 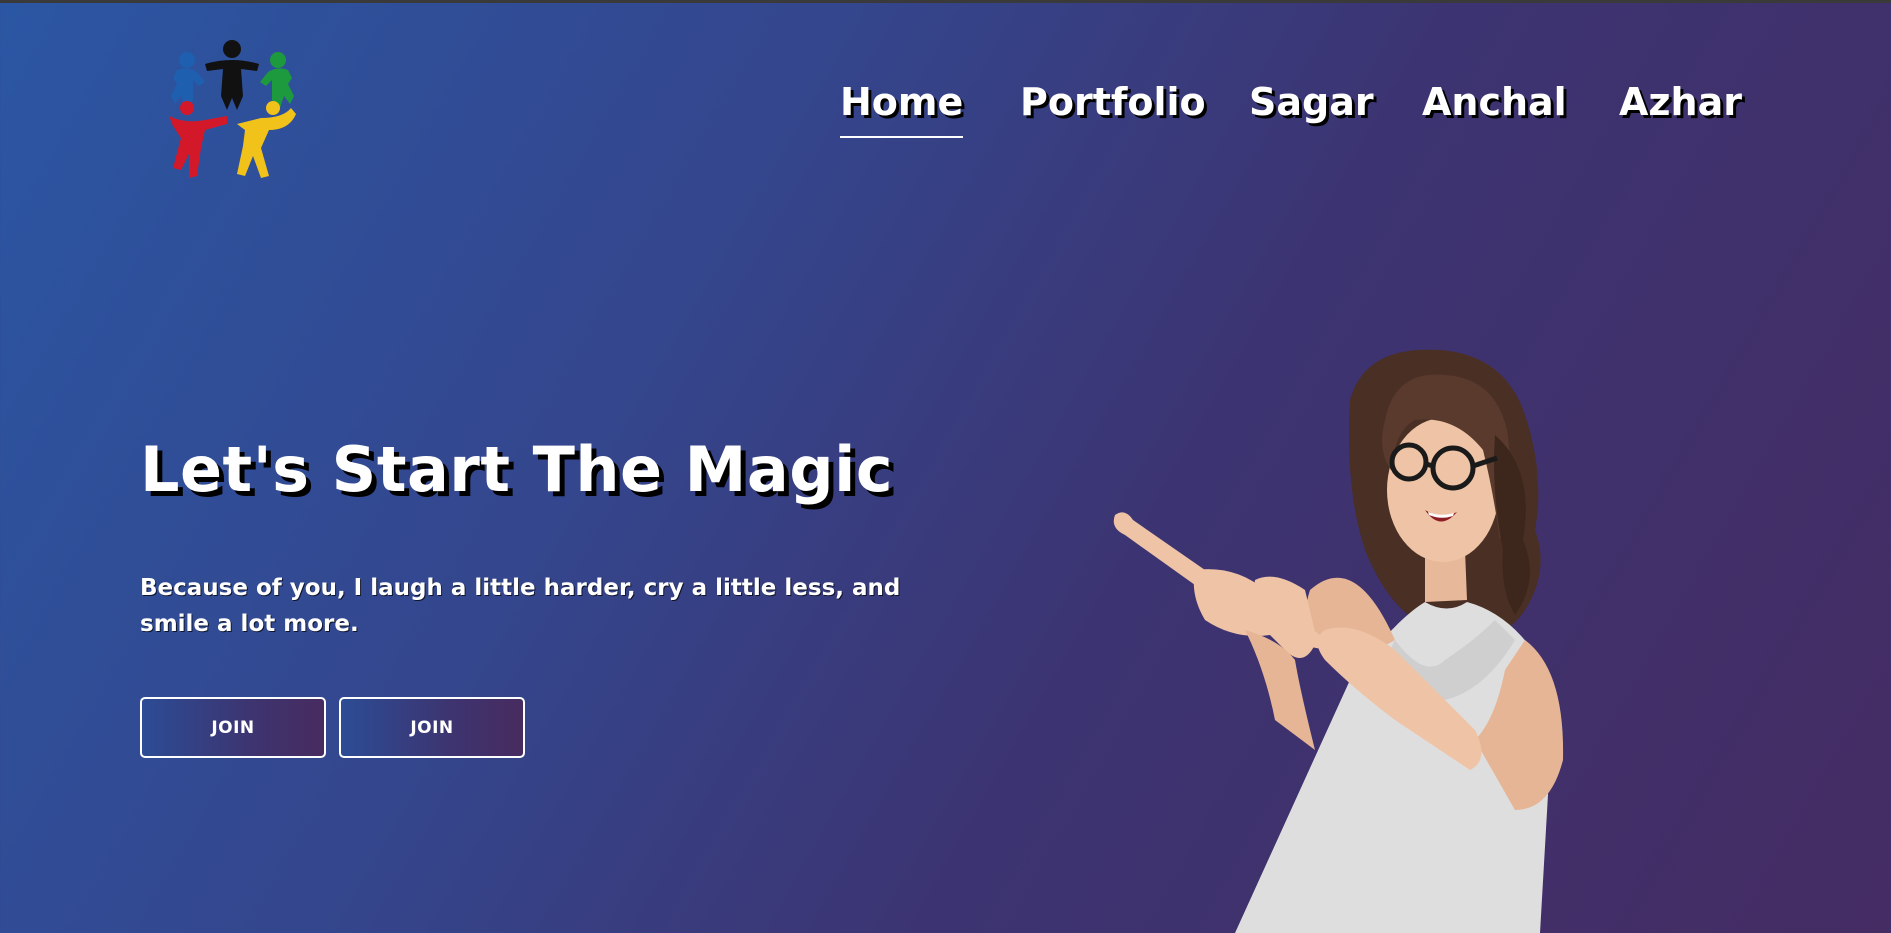 I want to click on join-button-1: JOIN, so click(x=233, y=727).